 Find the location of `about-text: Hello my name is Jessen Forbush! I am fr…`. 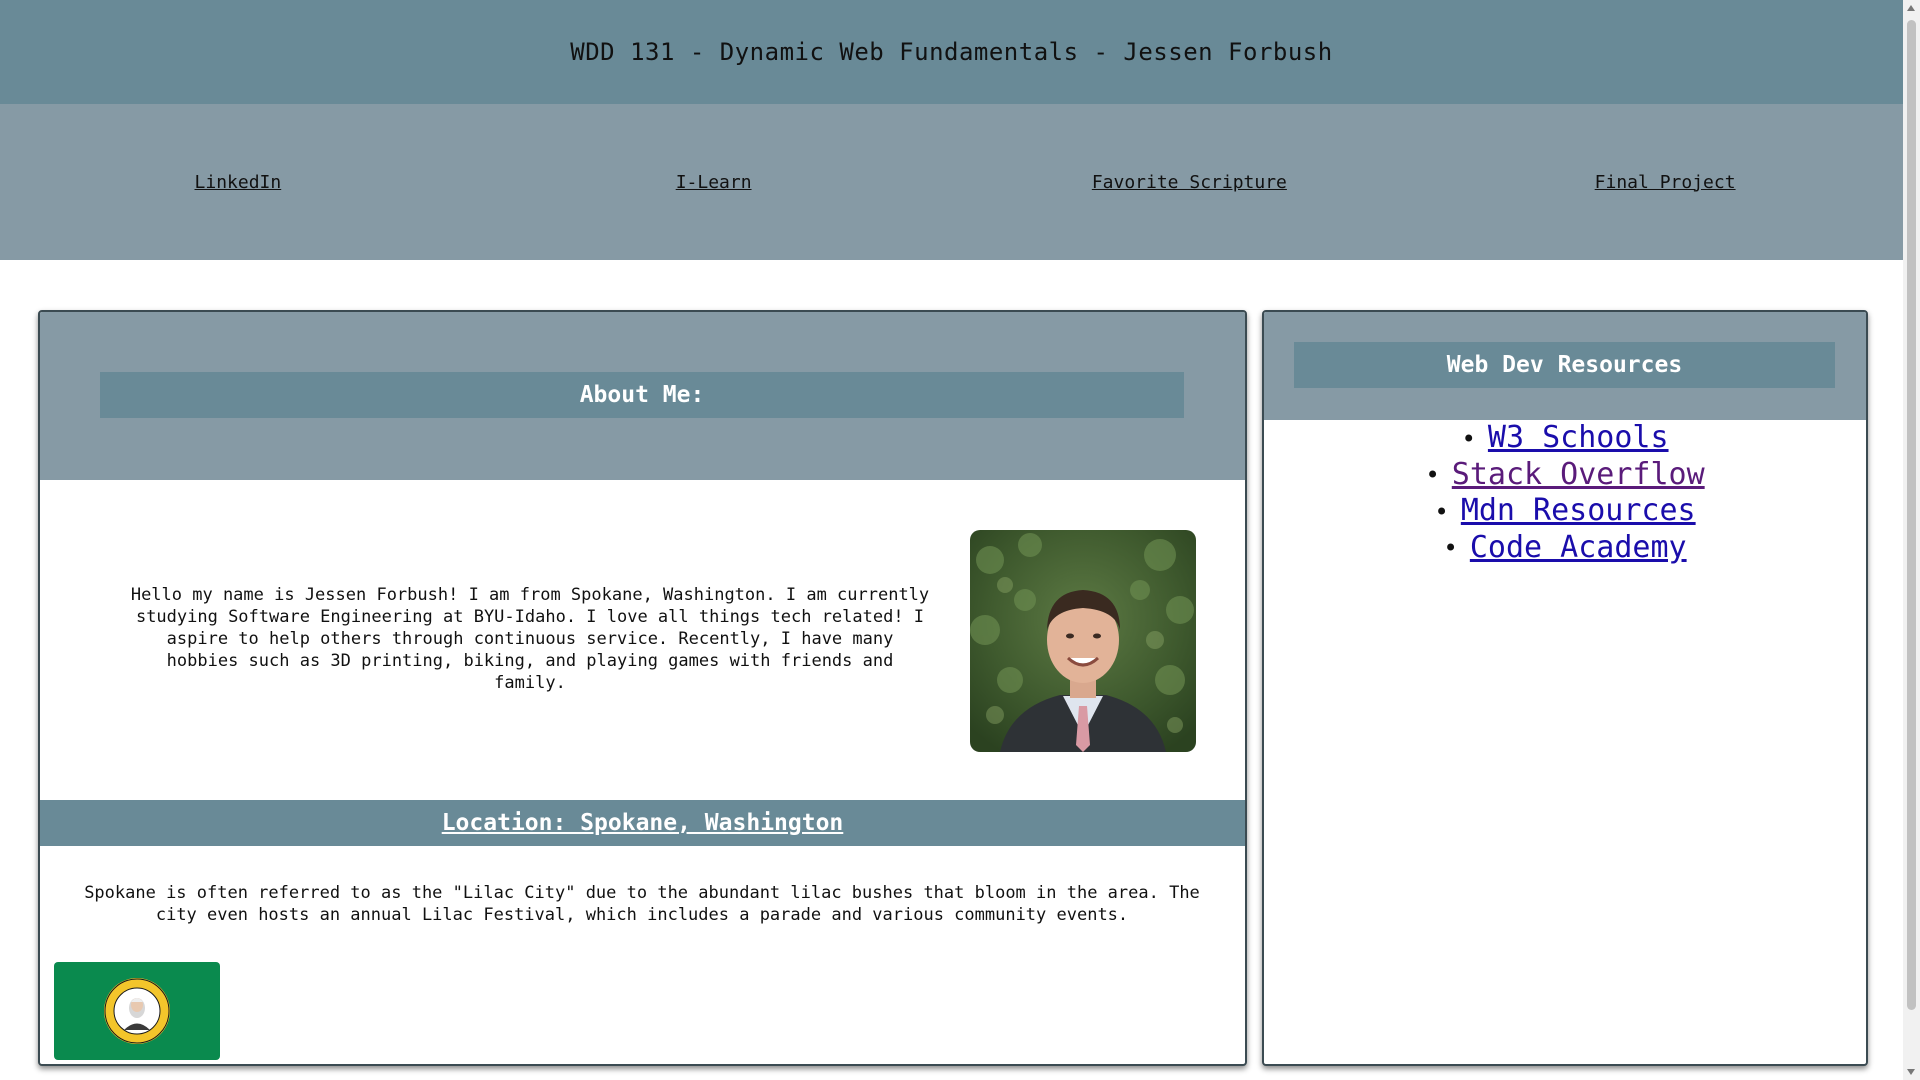

about-text: Hello my name is Jessen Forbush! I am fr… is located at coordinates (530, 639).